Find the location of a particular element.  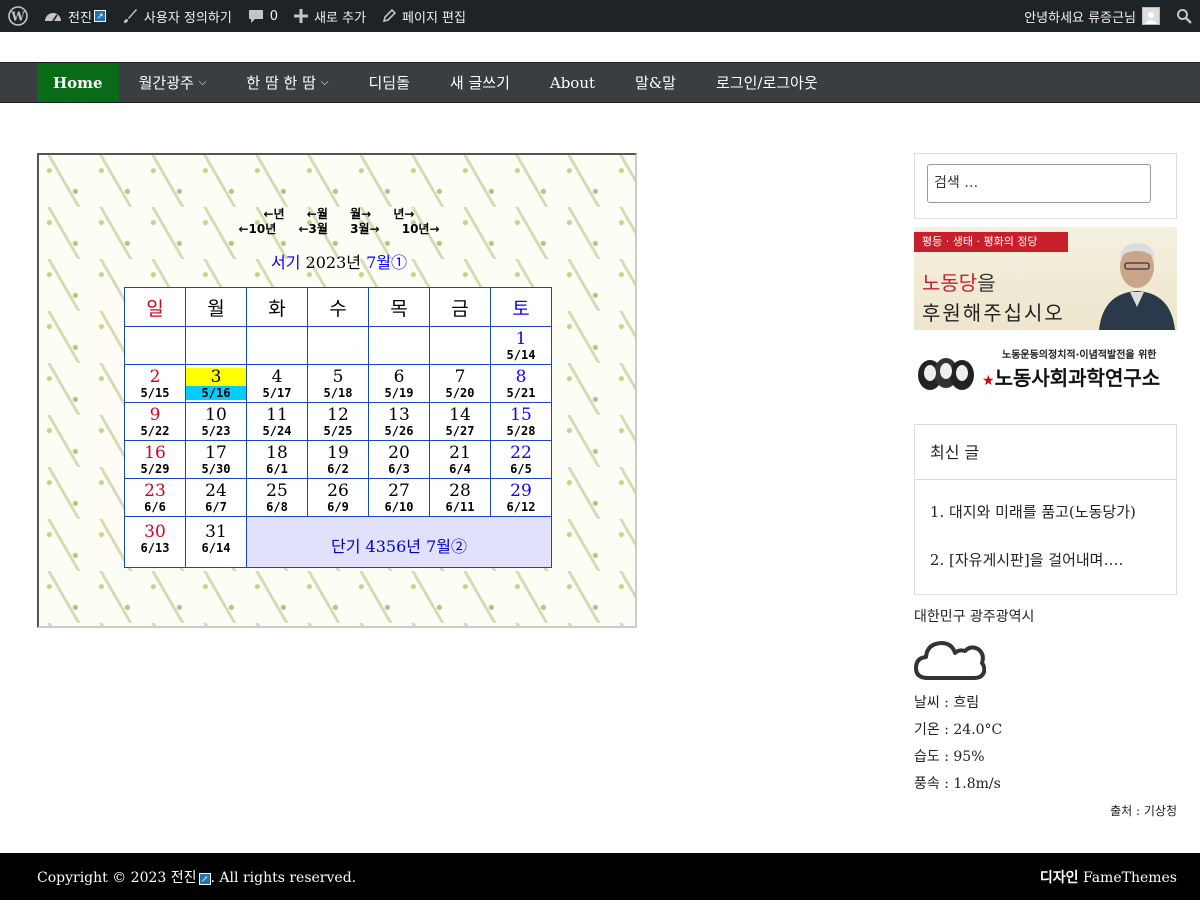

calendar-day: 12 5/25 is located at coordinates (338, 421).